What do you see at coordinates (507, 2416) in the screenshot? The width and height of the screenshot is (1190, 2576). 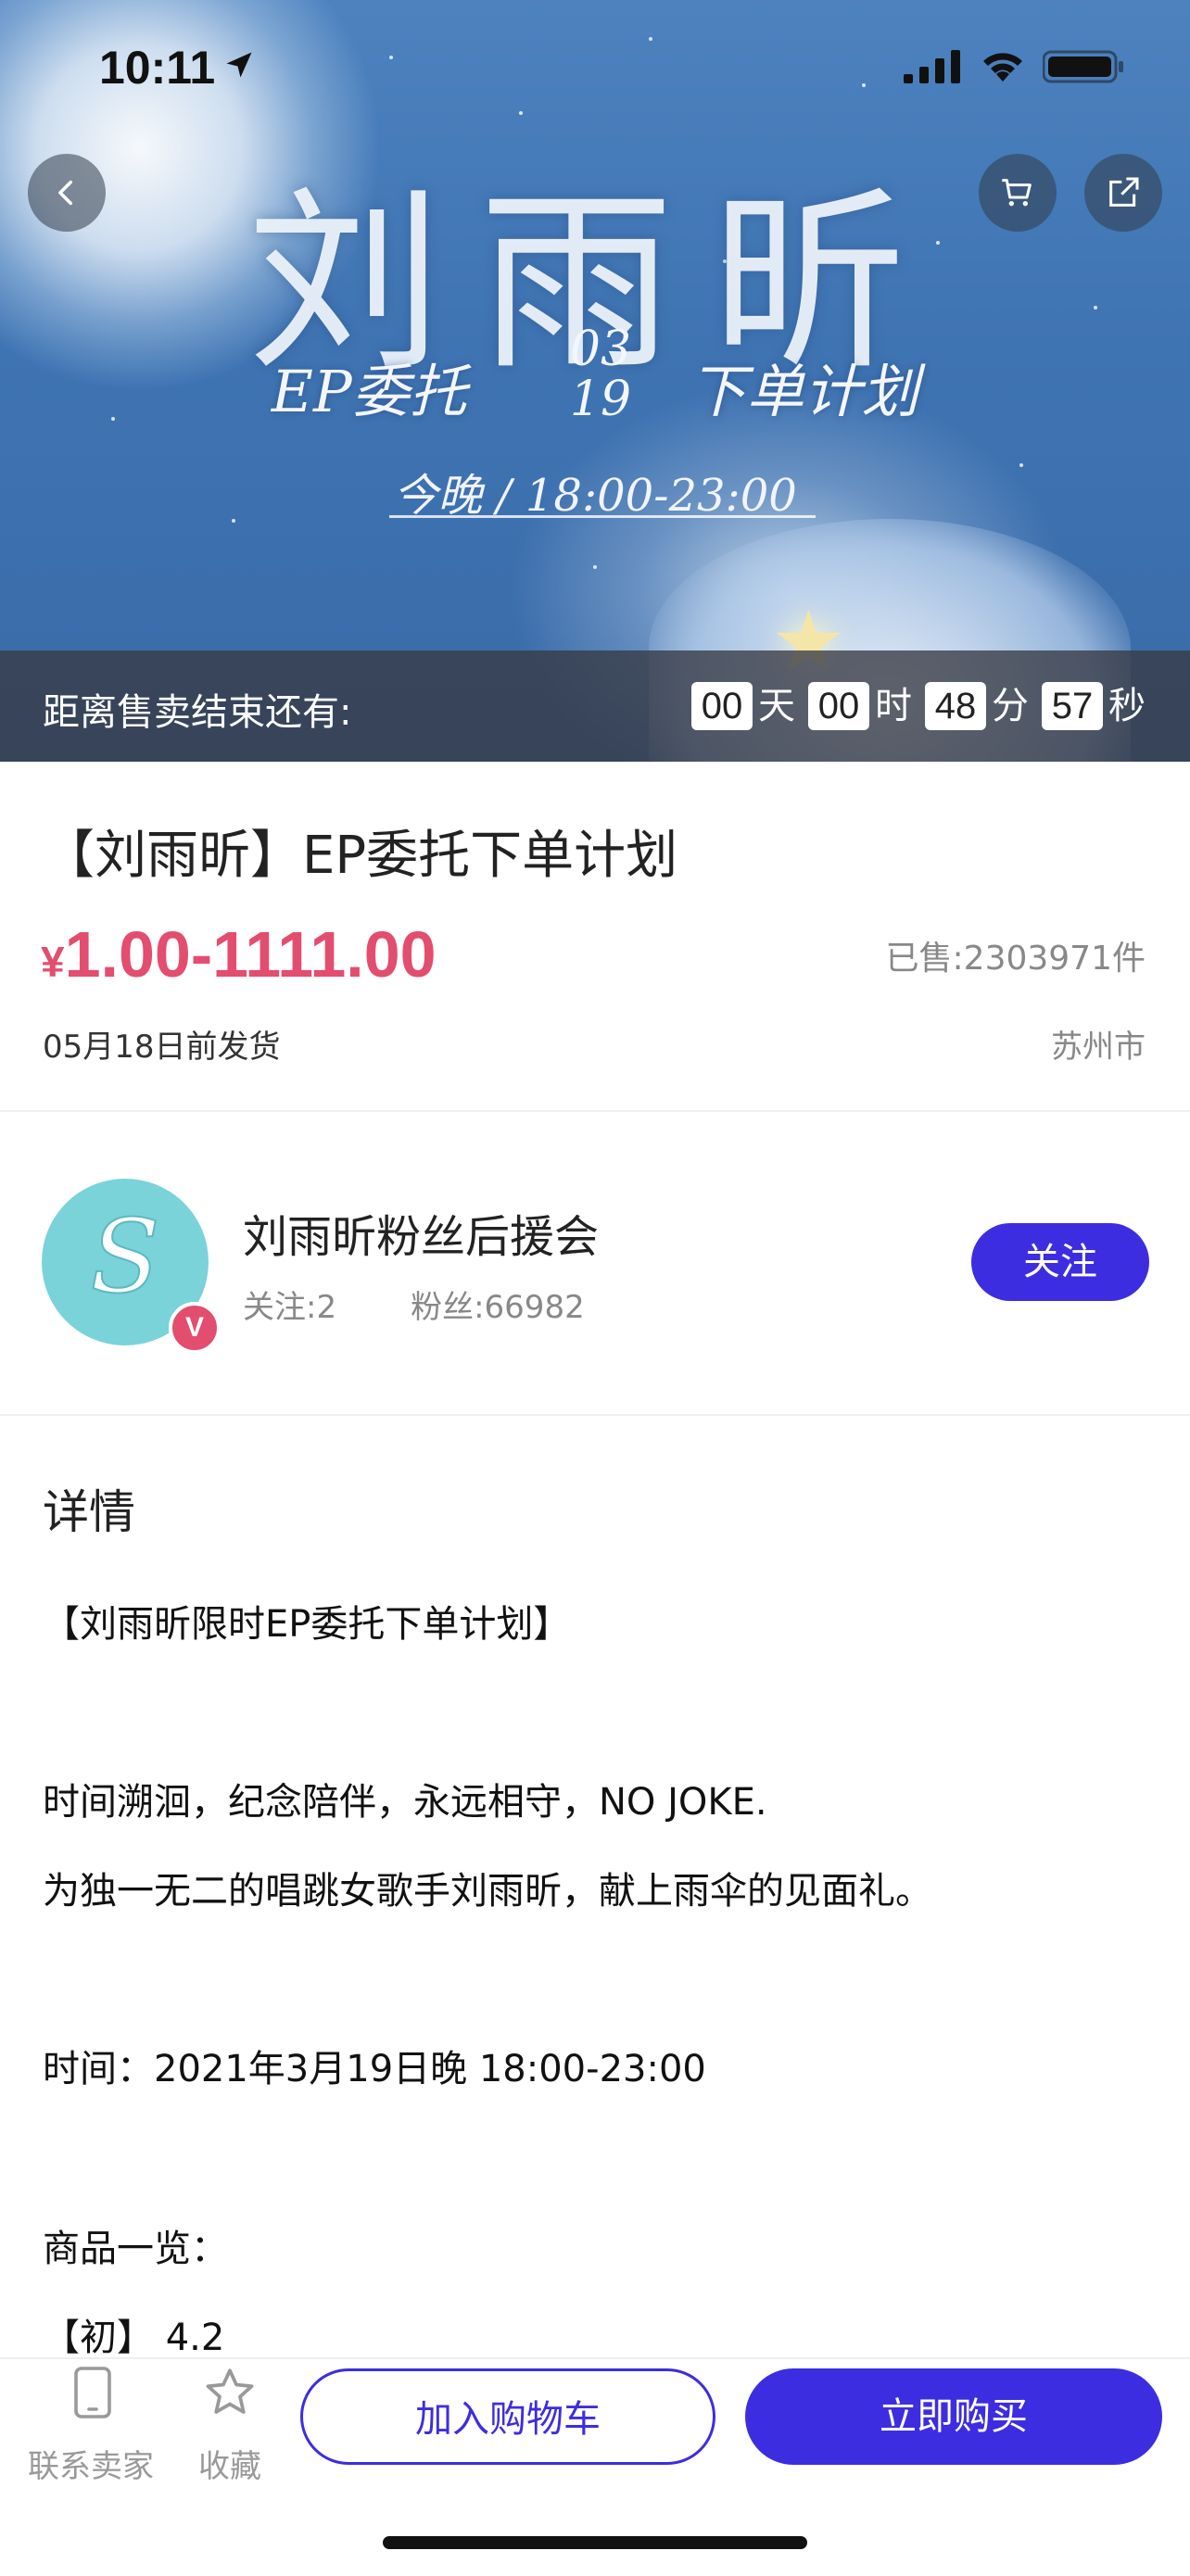 I see `add-to-cart-button: 加入购物车` at bounding box center [507, 2416].